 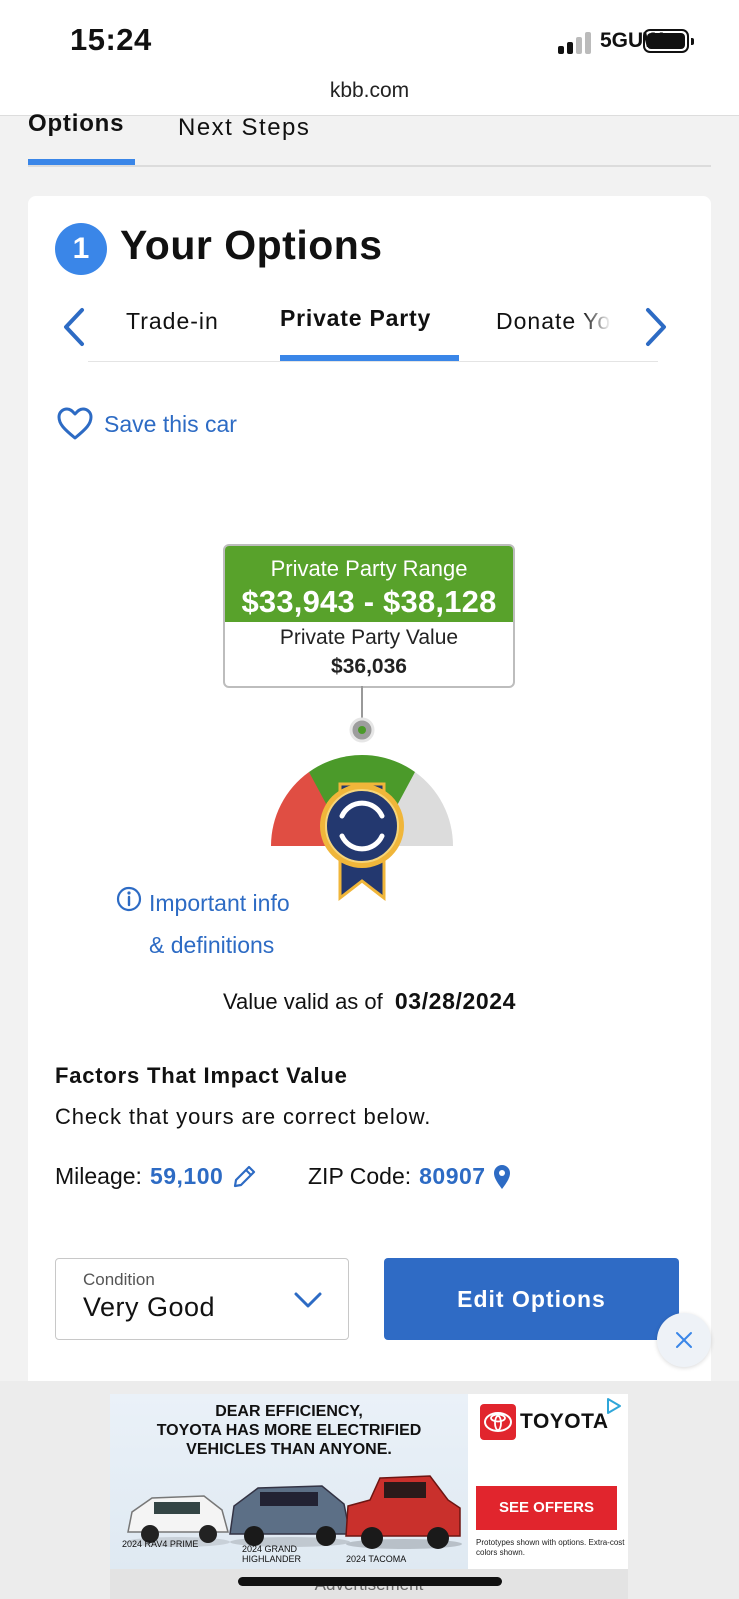 What do you see at coordinates (219, 903) in the screenshot?
I see `info-link-line1: Important info` at bounding box center [219, 903].